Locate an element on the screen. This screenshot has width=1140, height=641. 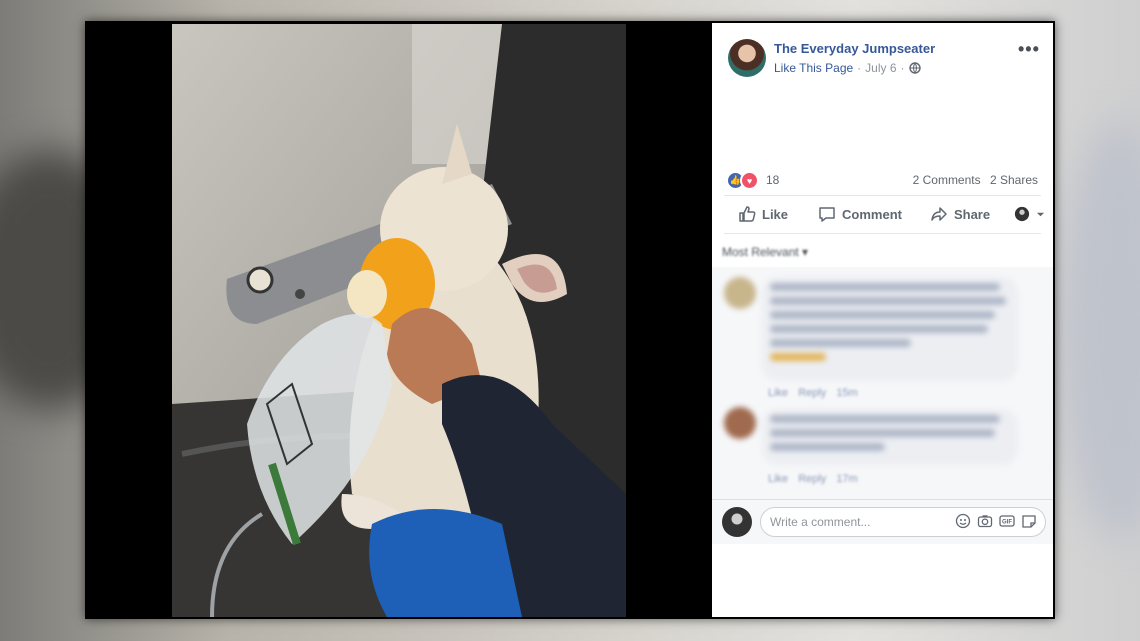
comment-input: Write a comment... GIF is located at coordinates (903, 522).